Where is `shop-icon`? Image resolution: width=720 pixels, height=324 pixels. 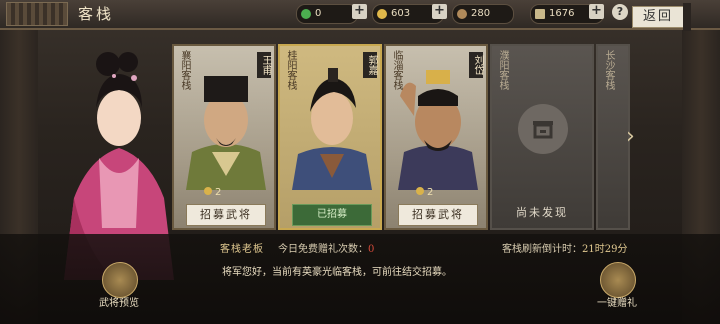
shop-icon is located at coordinates (543, 130).